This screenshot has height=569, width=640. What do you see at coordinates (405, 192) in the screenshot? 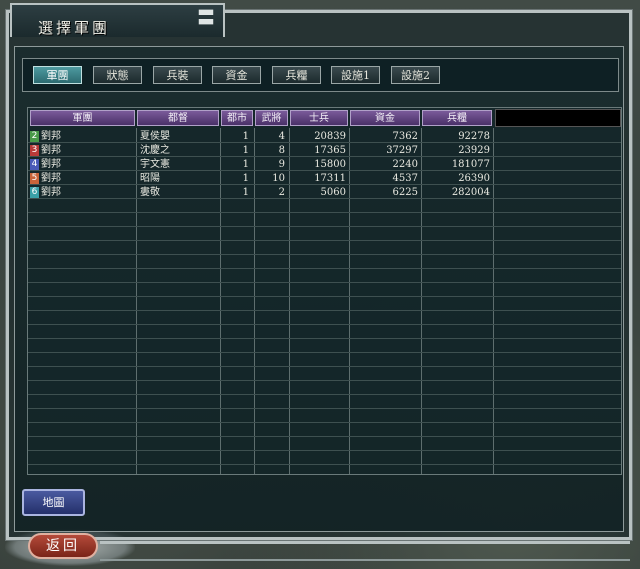
I see `cell-funds: 6225` at bounding box center [405, 192].